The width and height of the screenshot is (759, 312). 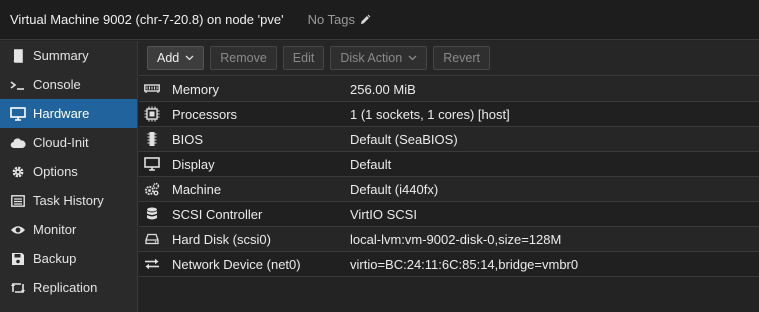 I want to click on hardware-key: Processors, so click(x=205, y=114).